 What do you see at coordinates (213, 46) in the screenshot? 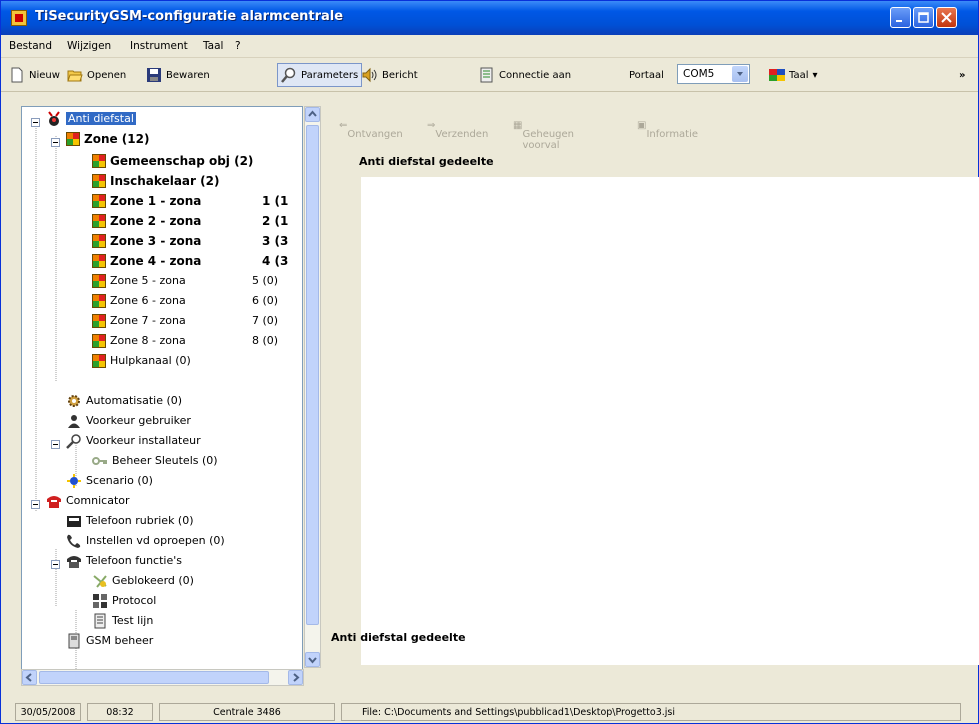
I see `menu-taal: Taal` at bounding box center [213, 46].